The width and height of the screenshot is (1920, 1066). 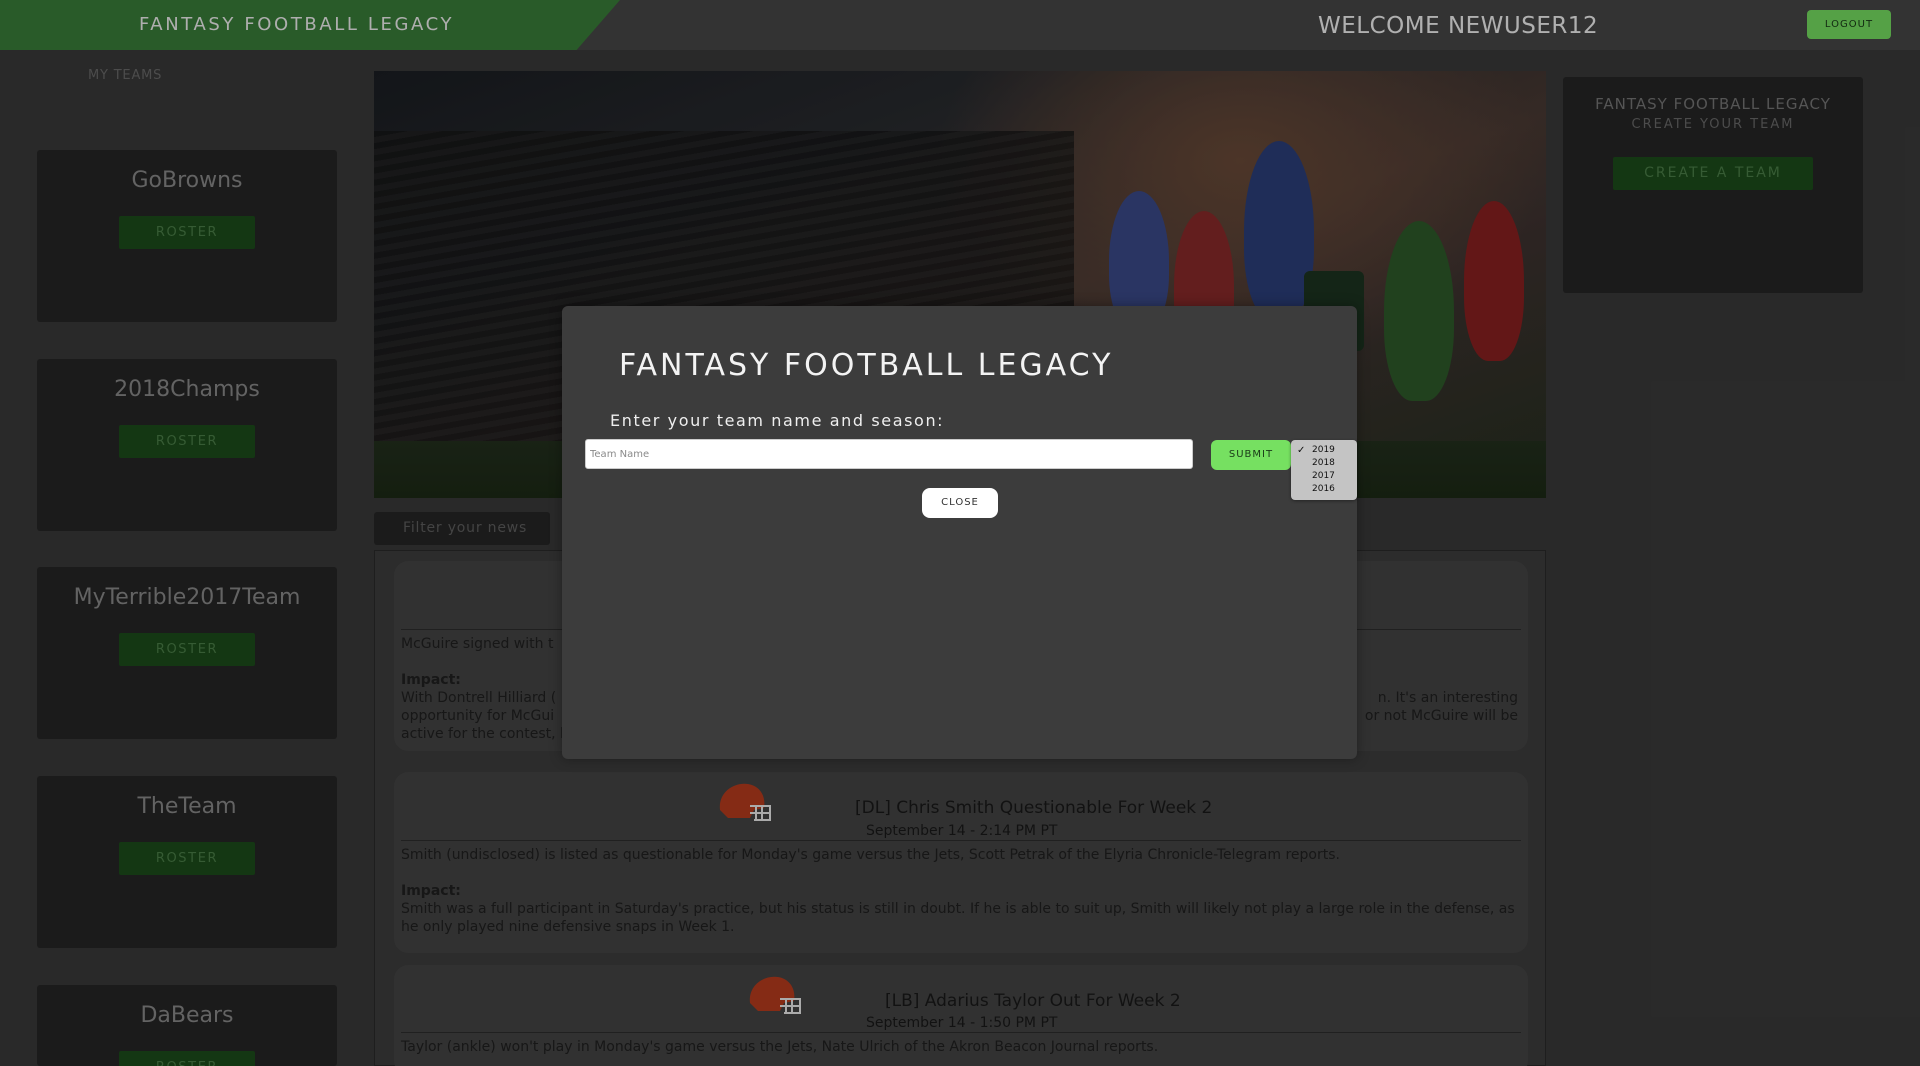 I want to click on modal-prompt: Enter your team name and season:, so click(x=777, y=420).